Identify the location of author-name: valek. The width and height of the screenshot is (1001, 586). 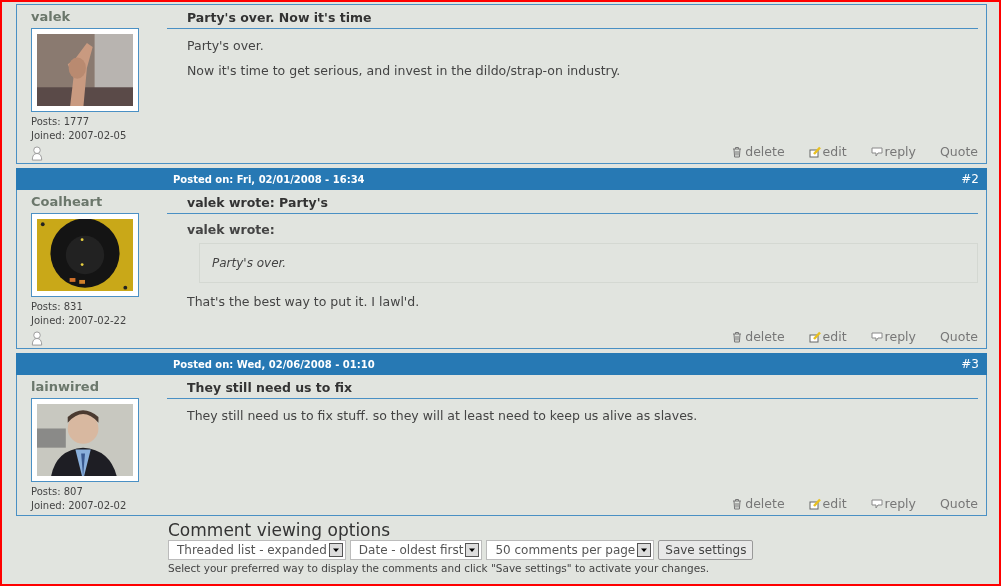
(51, 16).